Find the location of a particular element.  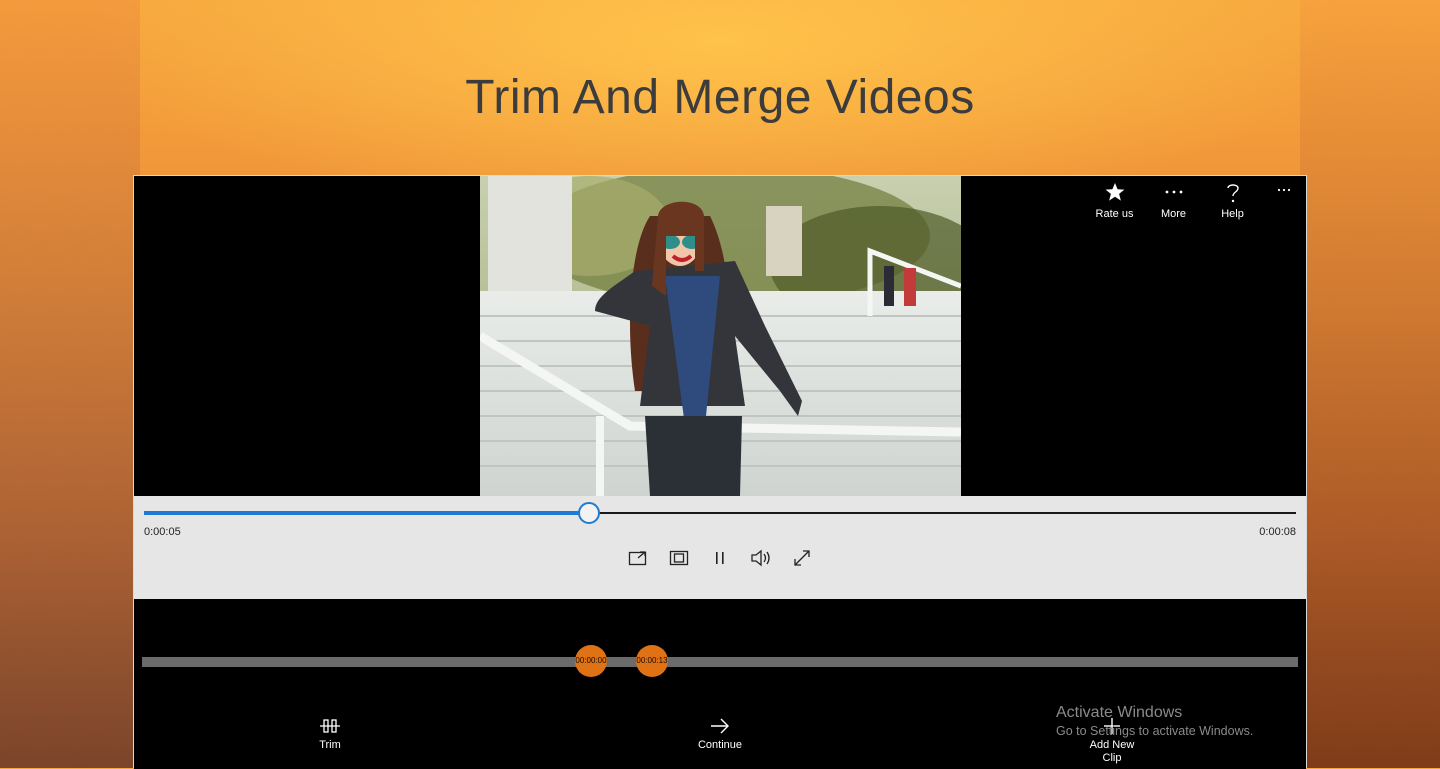

trim-button: Trim is located at coordinates (330, 733).